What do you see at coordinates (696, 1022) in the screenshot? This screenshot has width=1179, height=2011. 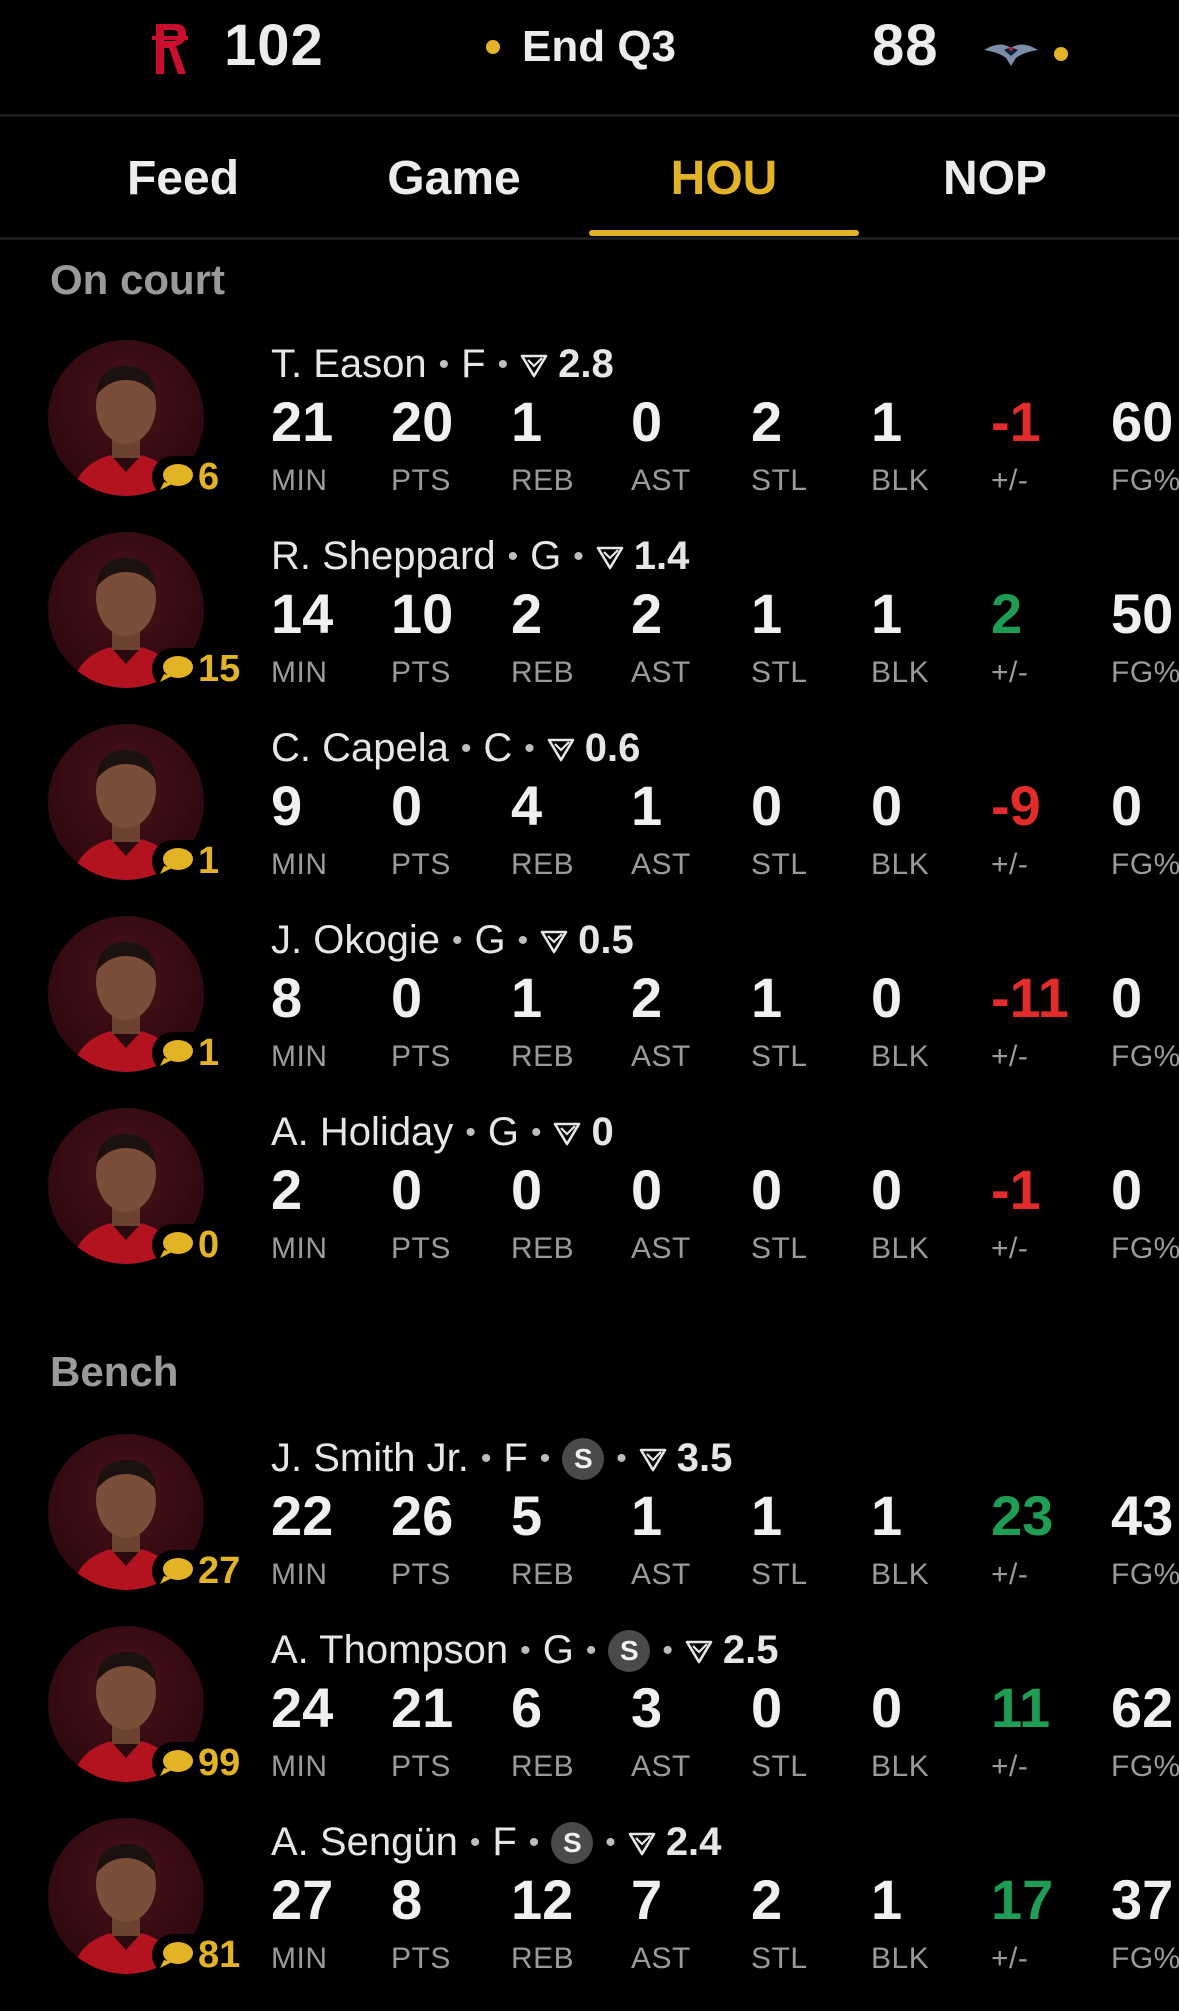 I see `stat-ast: 2 AST` at bounding box center [696, 1022].